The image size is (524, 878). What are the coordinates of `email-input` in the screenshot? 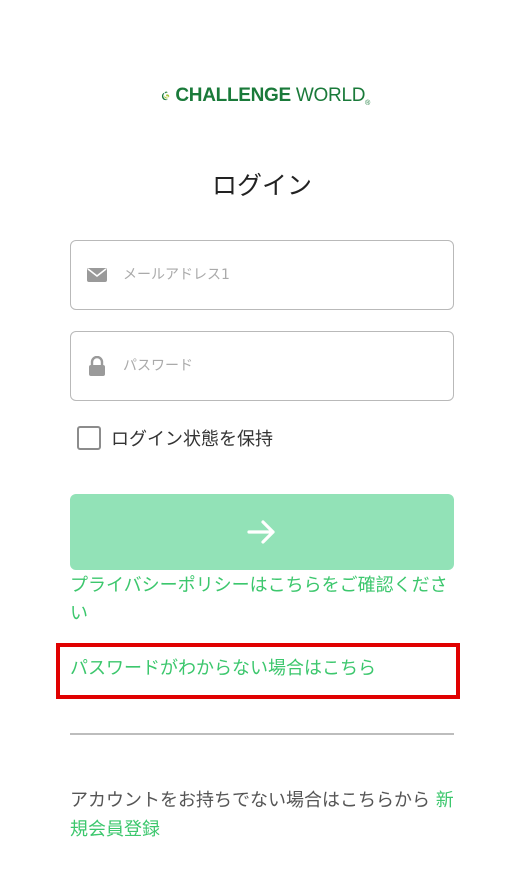 It's located at (273, 275).